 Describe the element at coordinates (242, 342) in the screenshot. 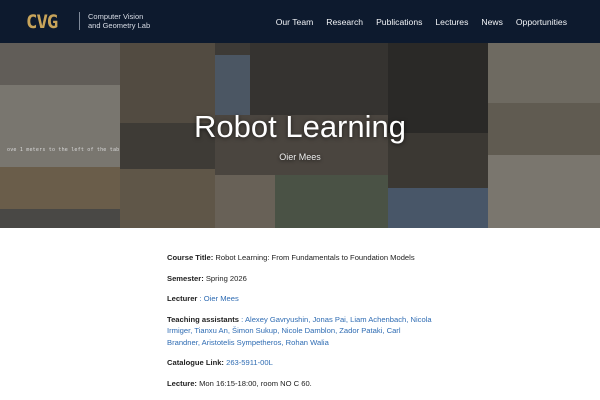

I see `teaching-assistant-link: Aristotelis Sympetheros` at that location.